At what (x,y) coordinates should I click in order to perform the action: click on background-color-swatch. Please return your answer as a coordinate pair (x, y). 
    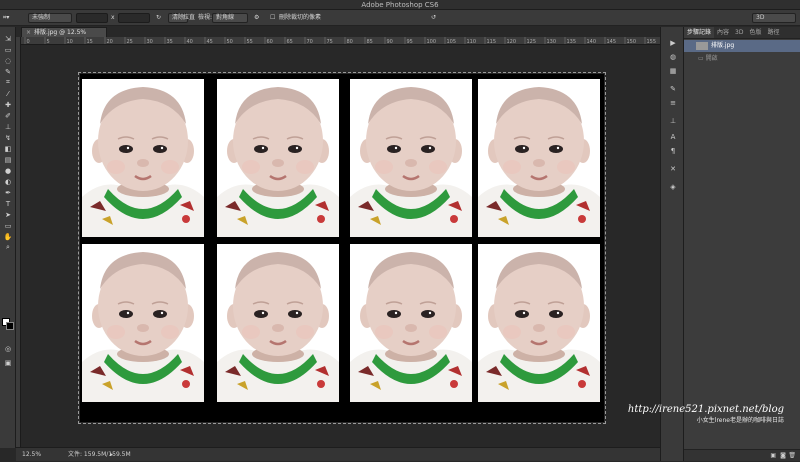
    Looking at the image, I should click on (10, 326).